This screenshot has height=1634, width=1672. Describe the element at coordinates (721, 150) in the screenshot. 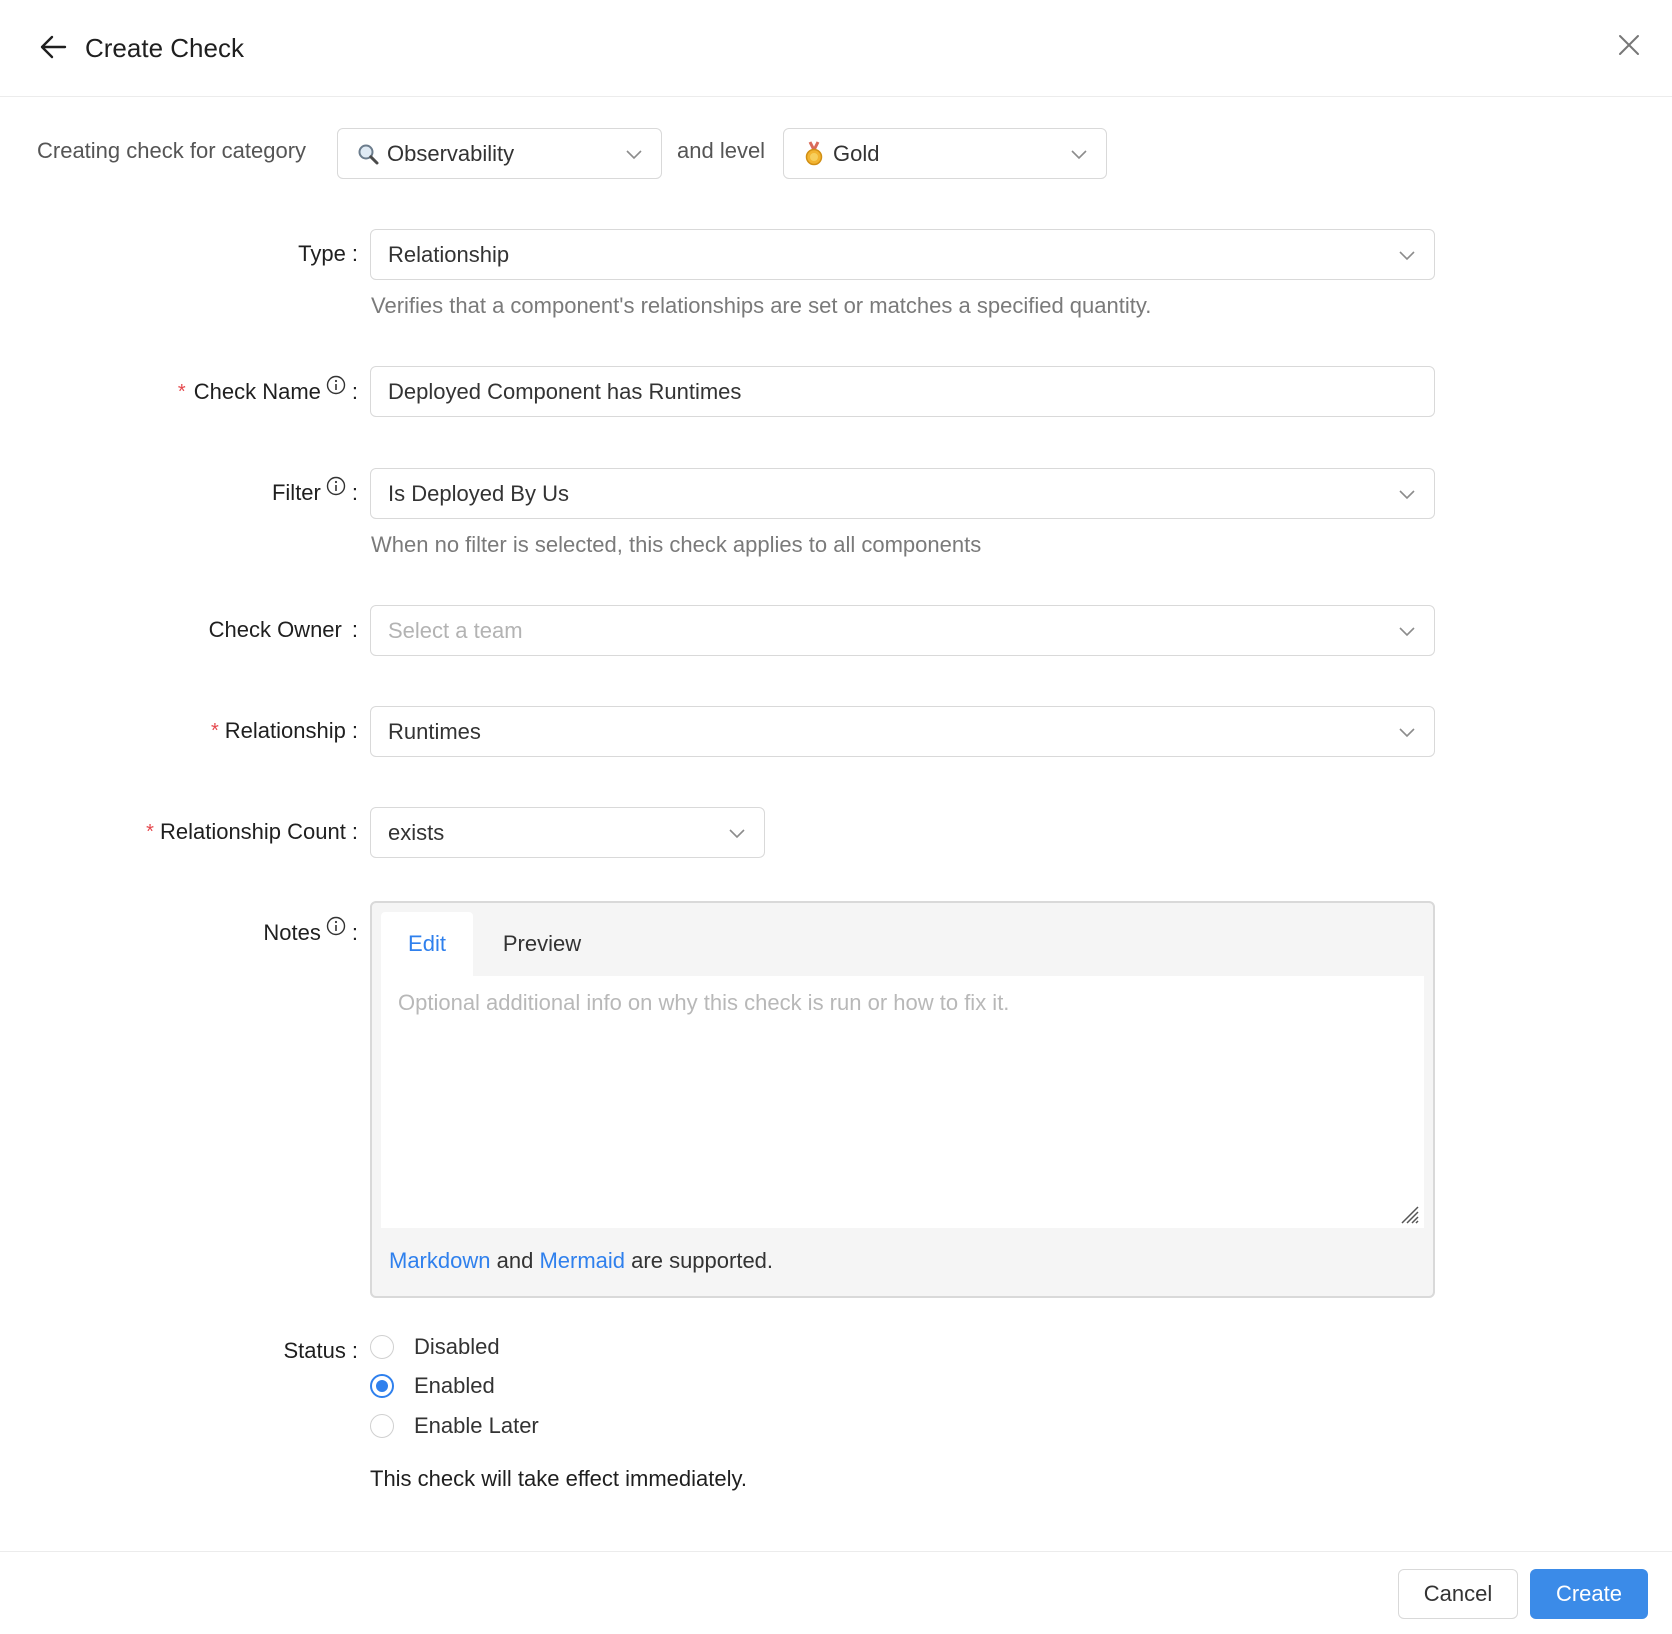

I see `level-joiner-label: and level` at that location.